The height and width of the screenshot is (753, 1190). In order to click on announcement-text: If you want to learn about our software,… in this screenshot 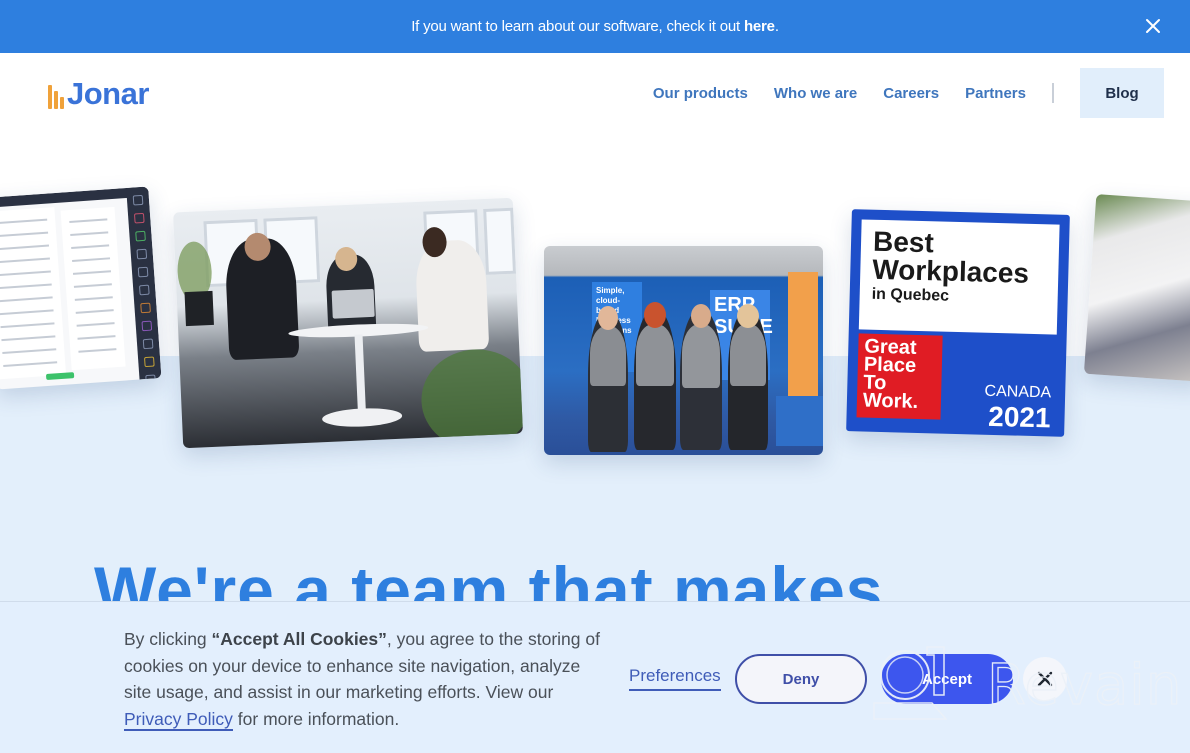, I will do `click(595, 26)`.